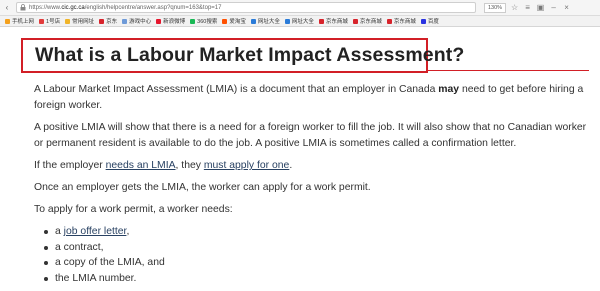 Image resolution: width=600 pixels, height=291 pixels. I want to click on minimize-icon: –, so click(553, 7).